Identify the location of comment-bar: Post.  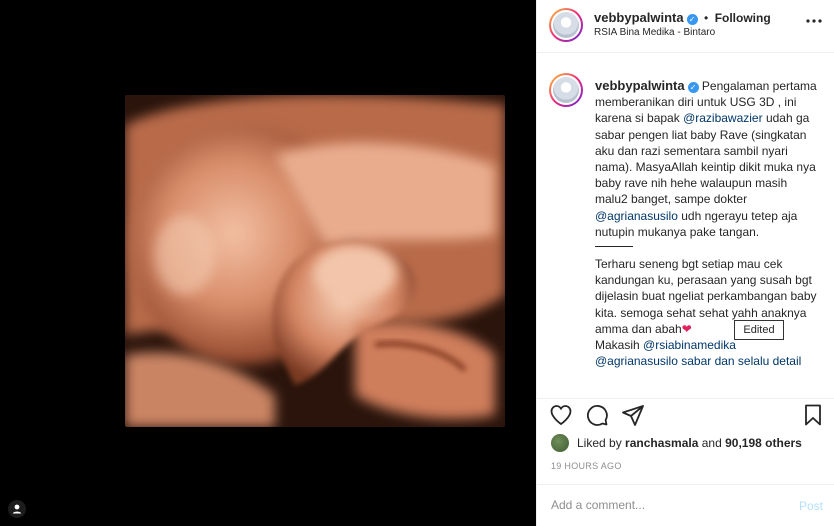
(685, 505).